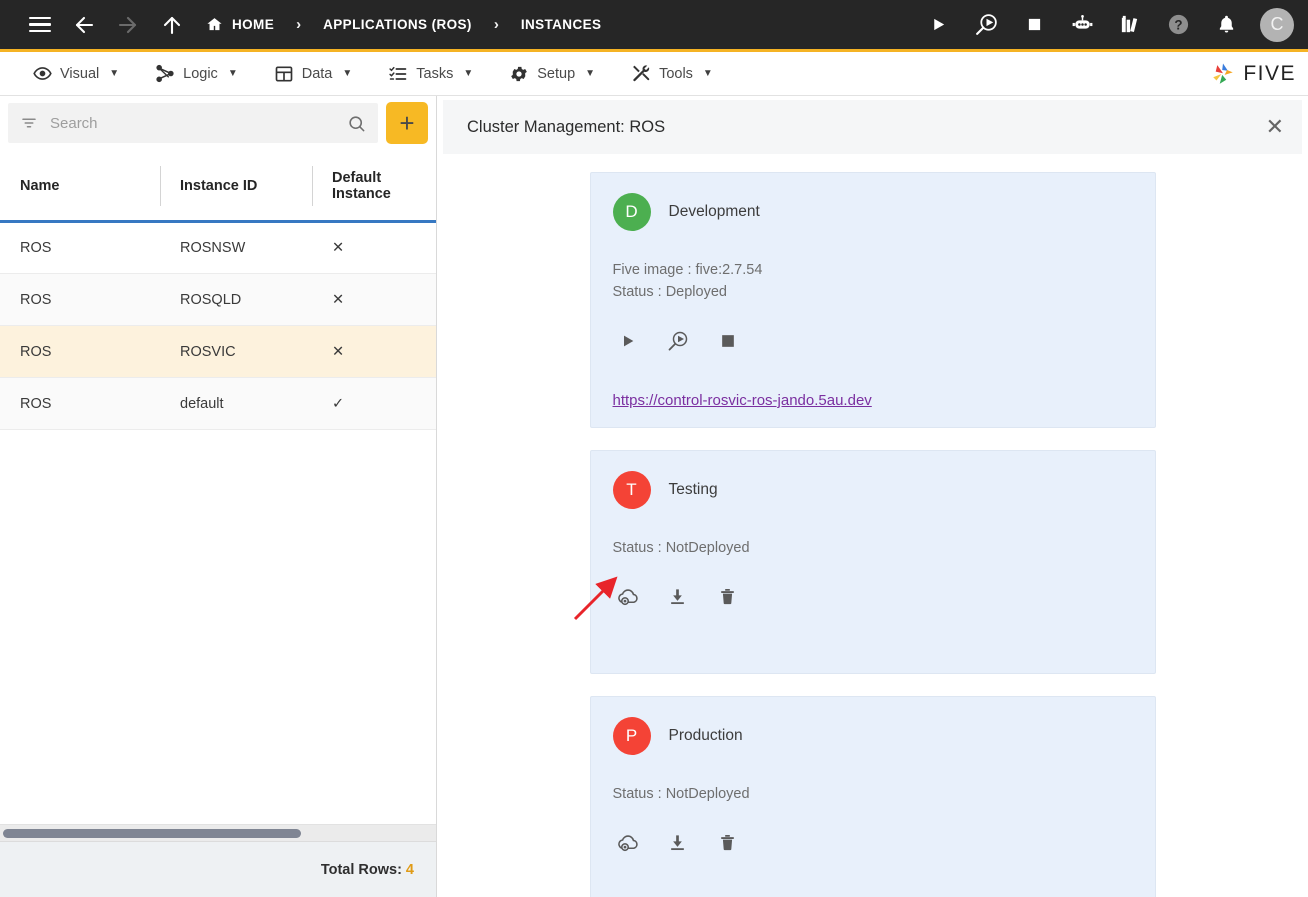 This screenshot has height=897, width=1308. I want to click on breadcrumb-label: APPLICATIONS (ROS), so click(397, 24).